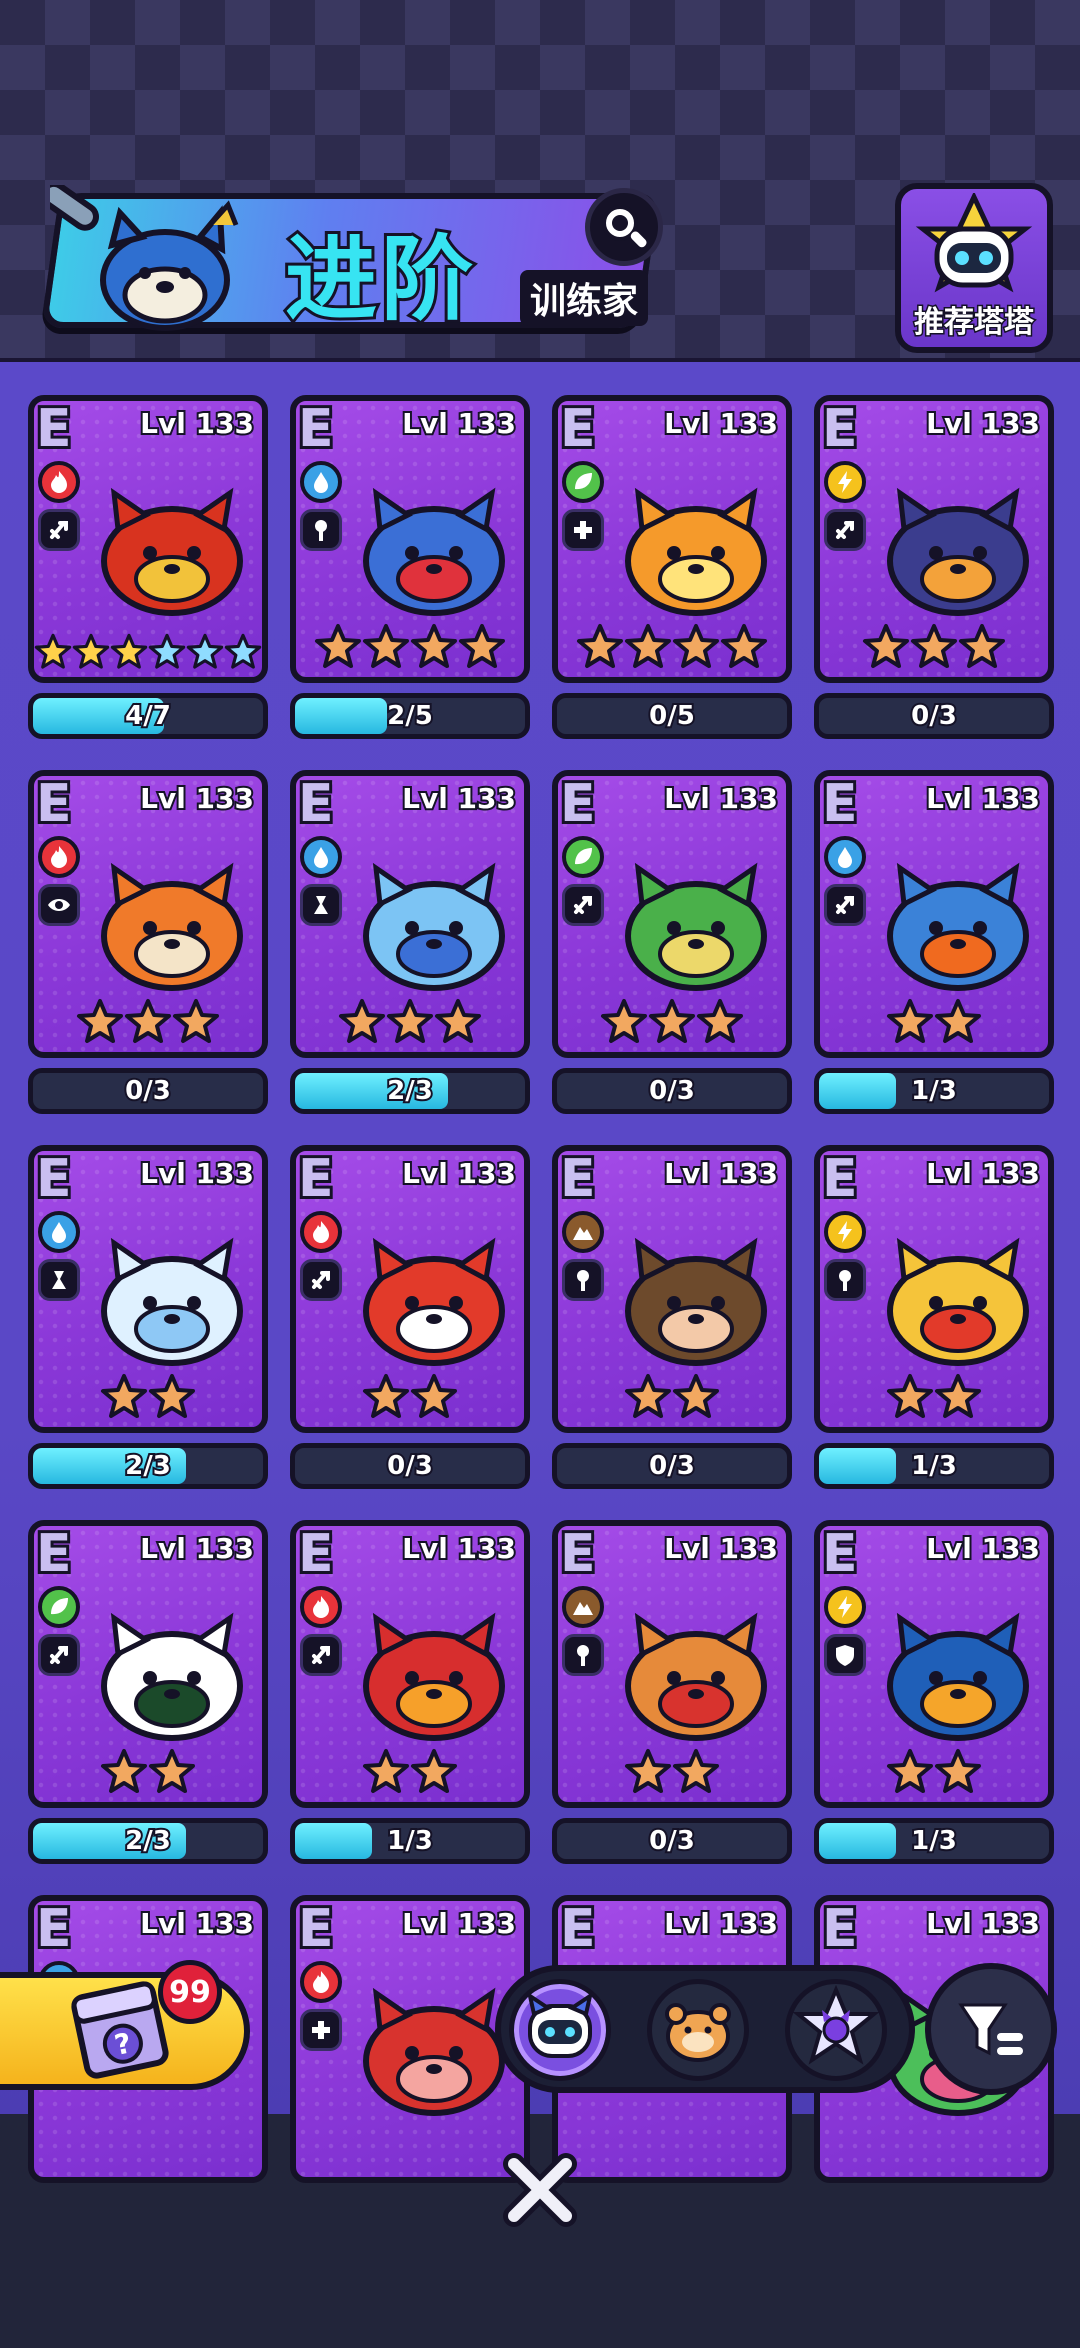 Image resolution: width=1080 pixels, height=2348 pixels. I want to click on page-subtitle: 训练家, so click(584, 298).